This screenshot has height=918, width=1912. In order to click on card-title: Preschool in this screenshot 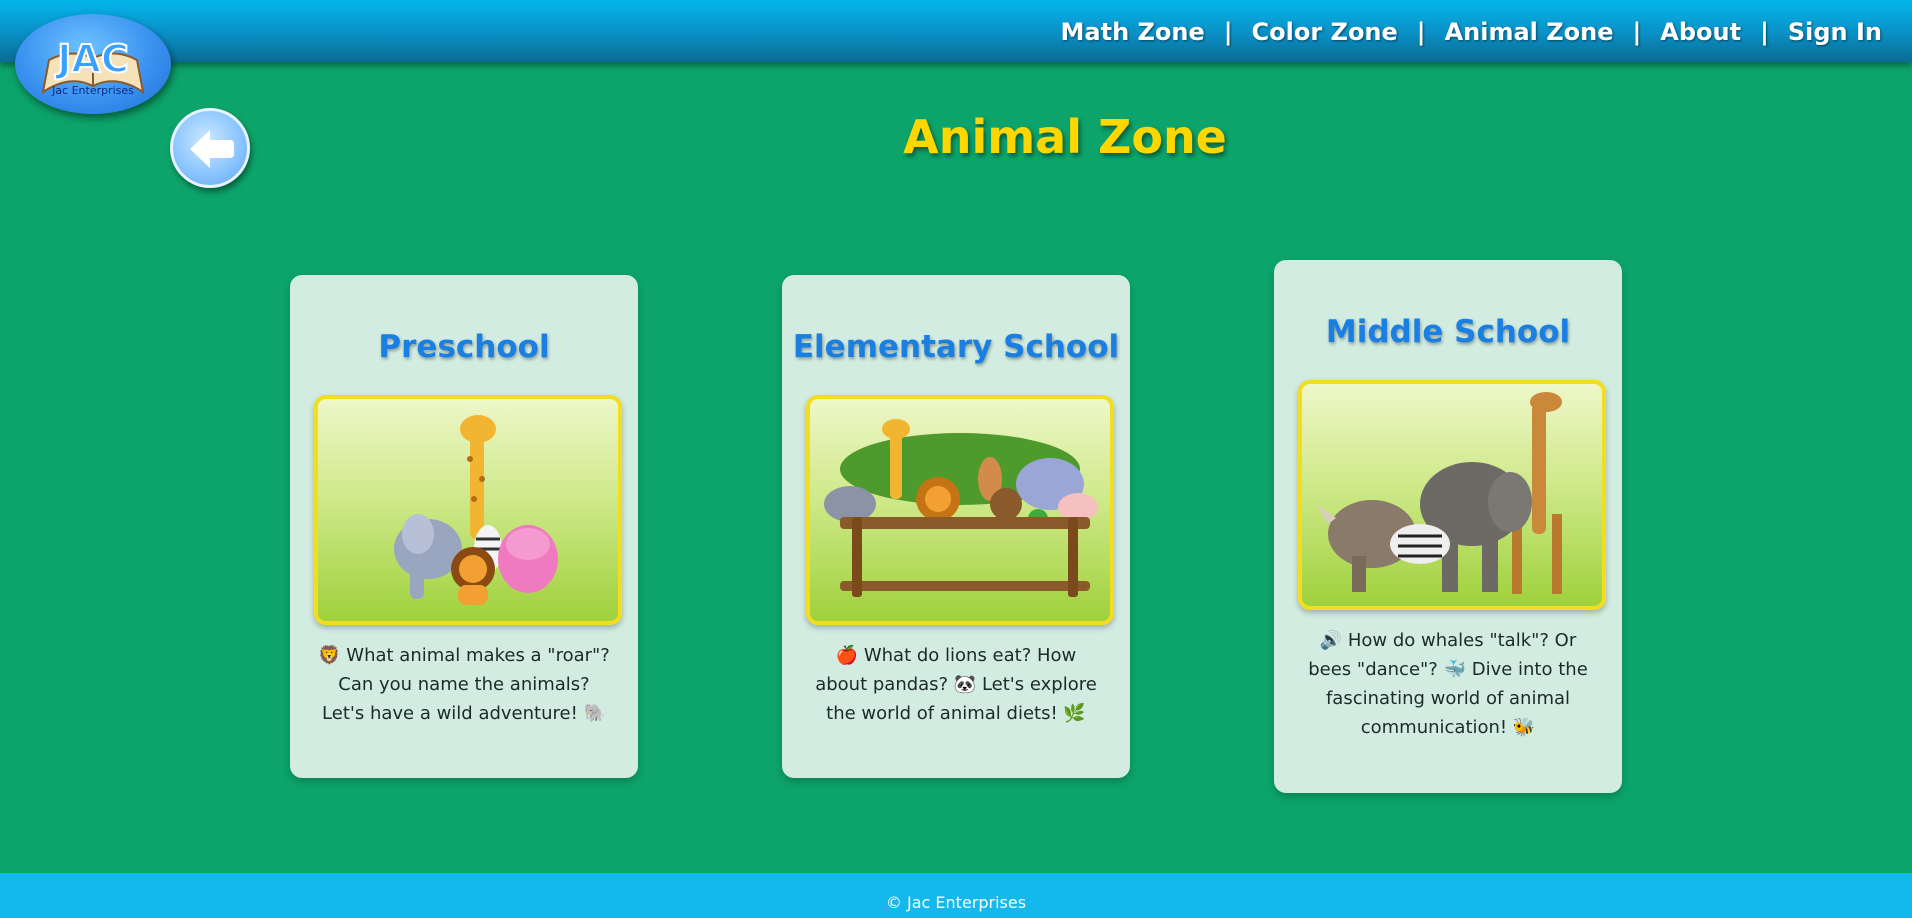, I will do `click(464, 347)`.